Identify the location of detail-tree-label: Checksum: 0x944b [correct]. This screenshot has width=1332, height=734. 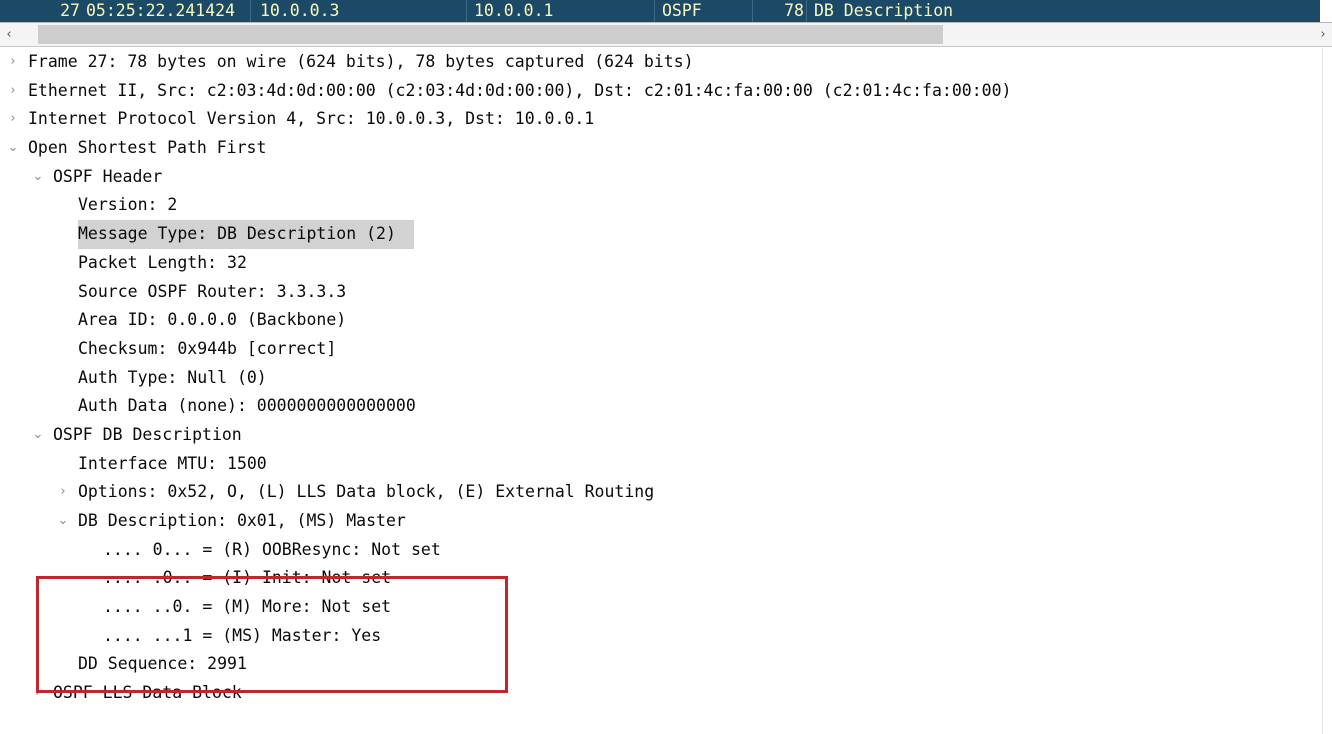
(207, 348).